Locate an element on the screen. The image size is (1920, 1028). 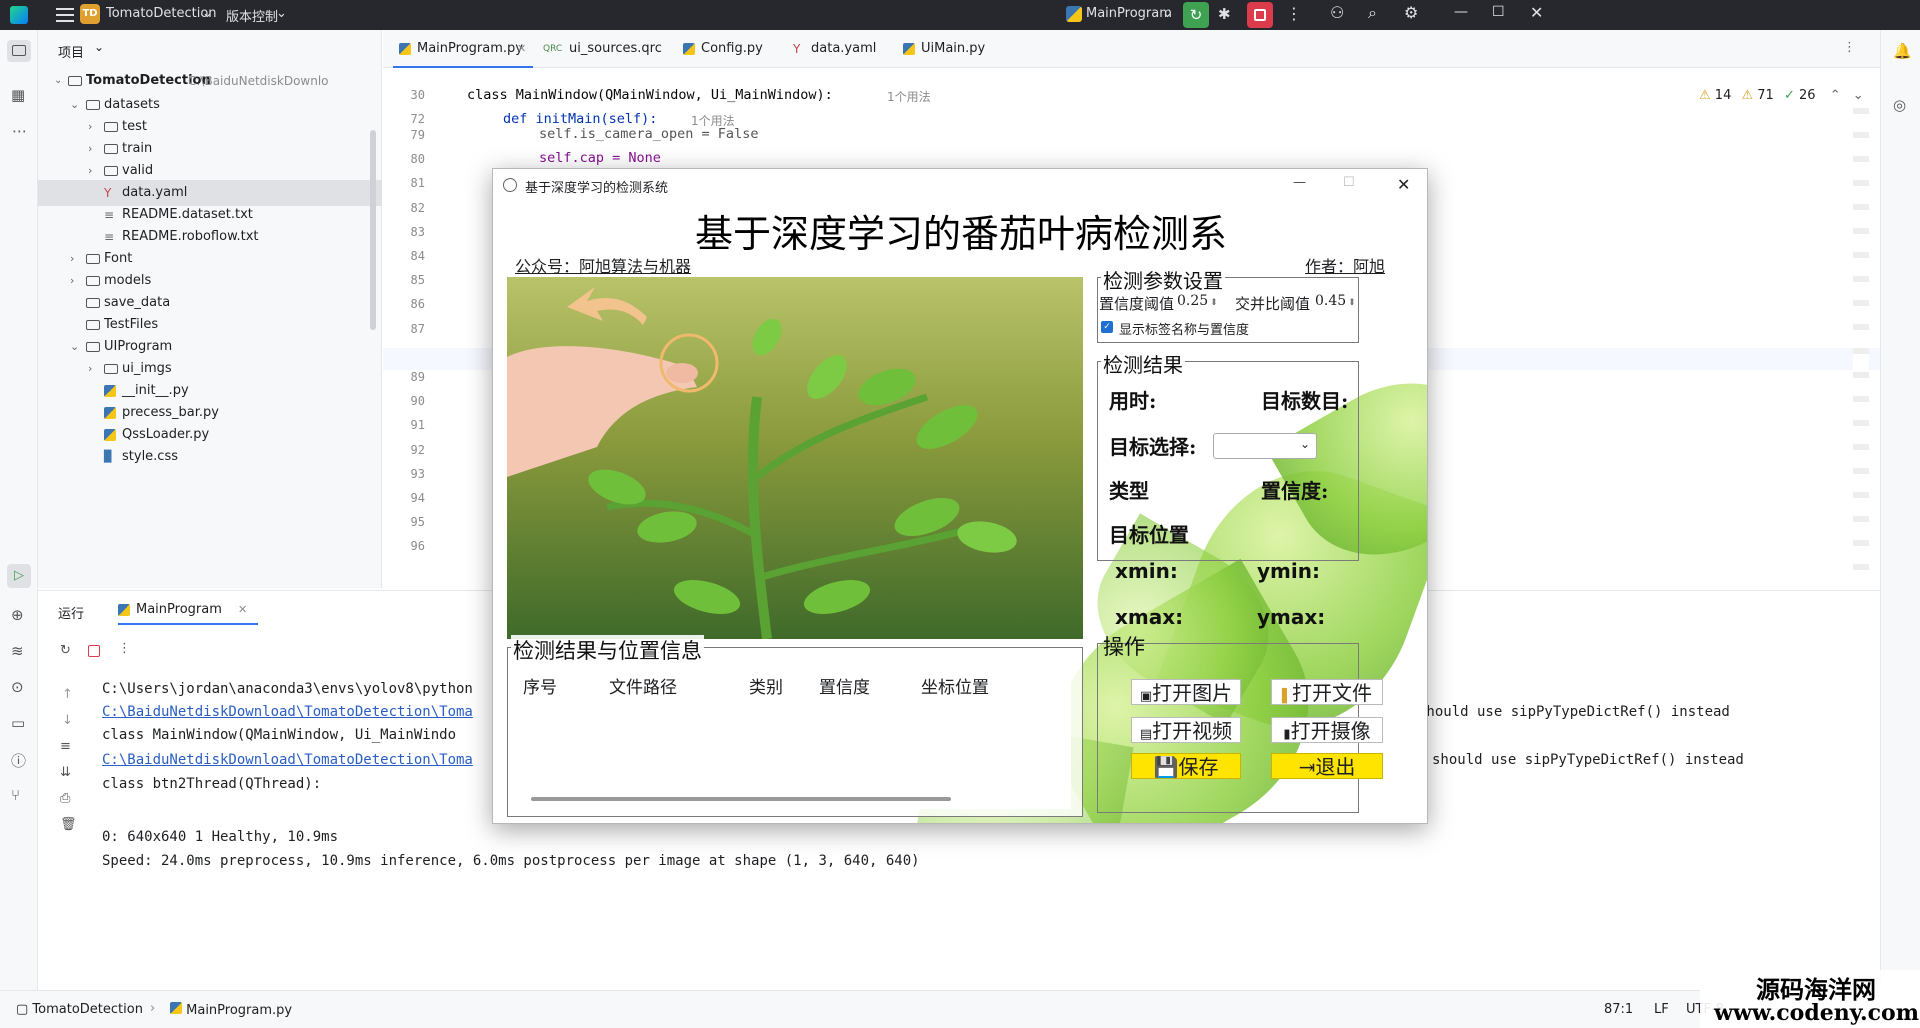
run-tool-icon: ▷ is located at coordinates (19, 576).